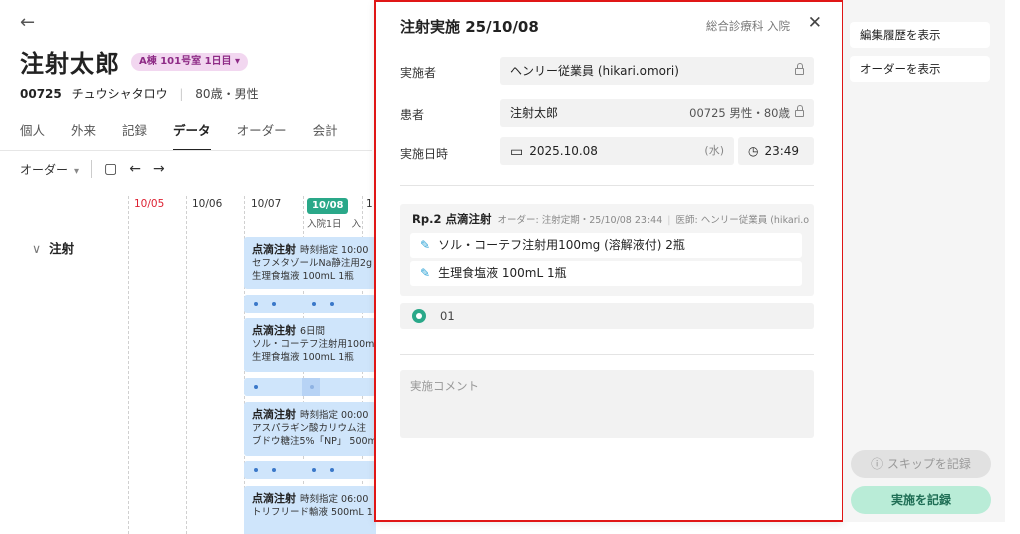 Image resolution: width=1020 pixels, height=534 pixels. What do you see at coordinates (27, 22) in the screenshot?
I see `back-arrow-icon: ←` at bounding box center [27, 22].